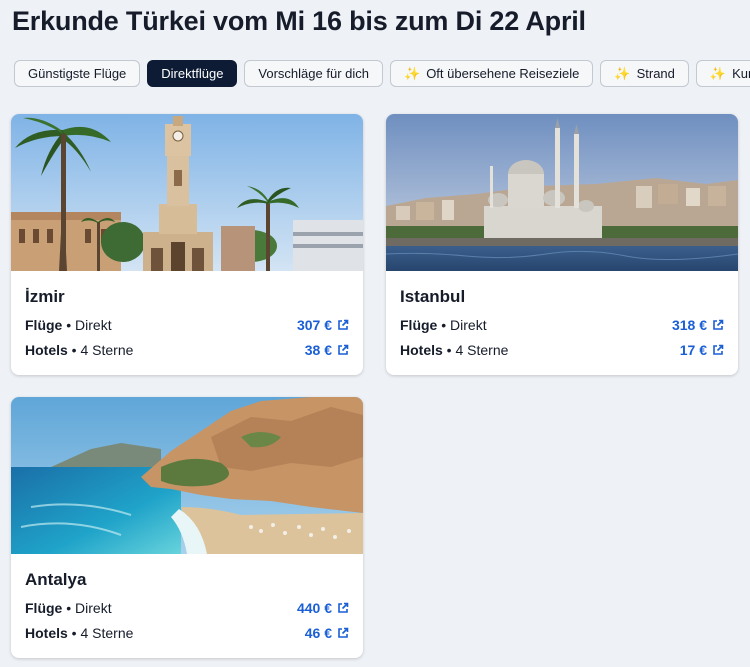 Image resolution: width=750 pixels, height=667 pixels. Describe the element at coordinates (318, 350) in the screenshot. I see `hotel-price: 38 €` at that location.